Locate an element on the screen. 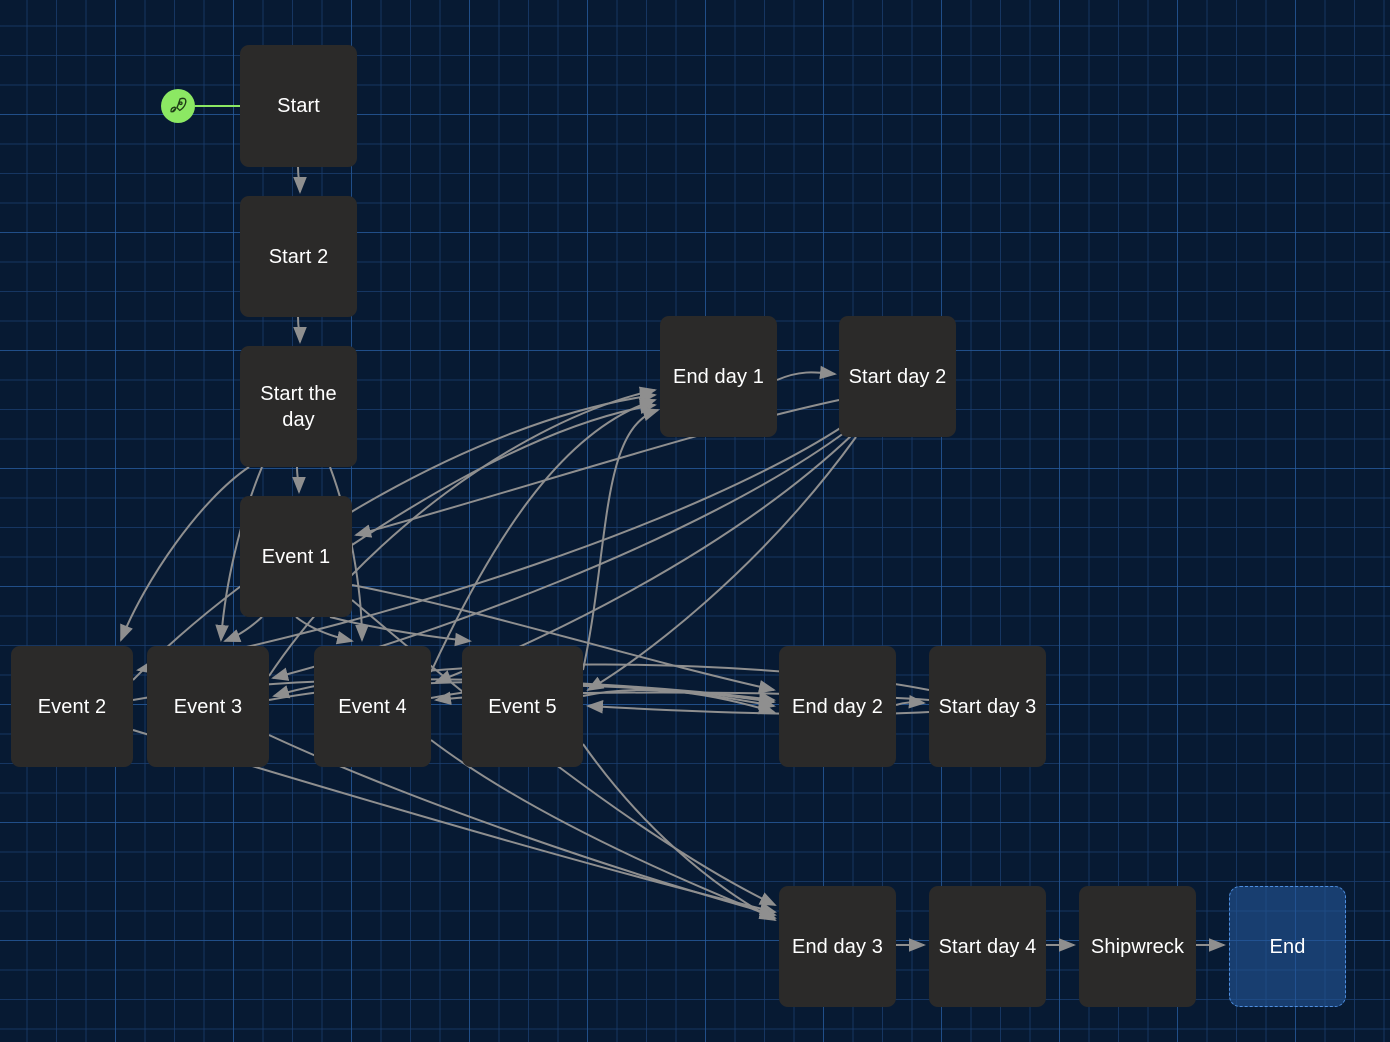 The image size is (1390, 1042). node-label: Event 5 is located at coordinates (522, 706).